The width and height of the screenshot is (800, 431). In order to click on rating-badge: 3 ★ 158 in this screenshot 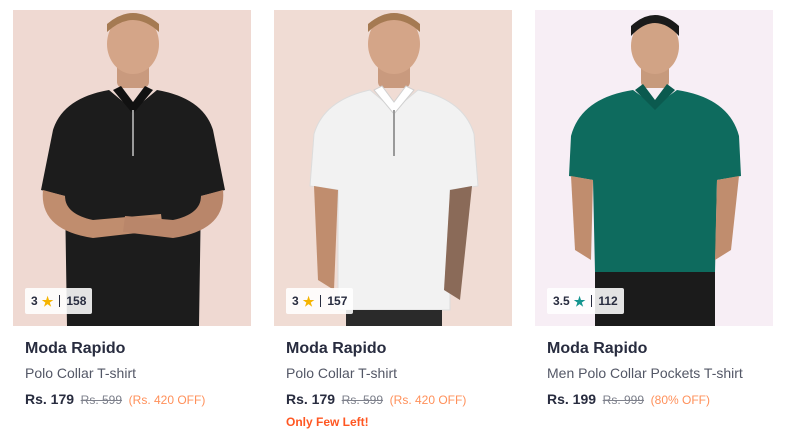, I will do `click(59, 301)`.